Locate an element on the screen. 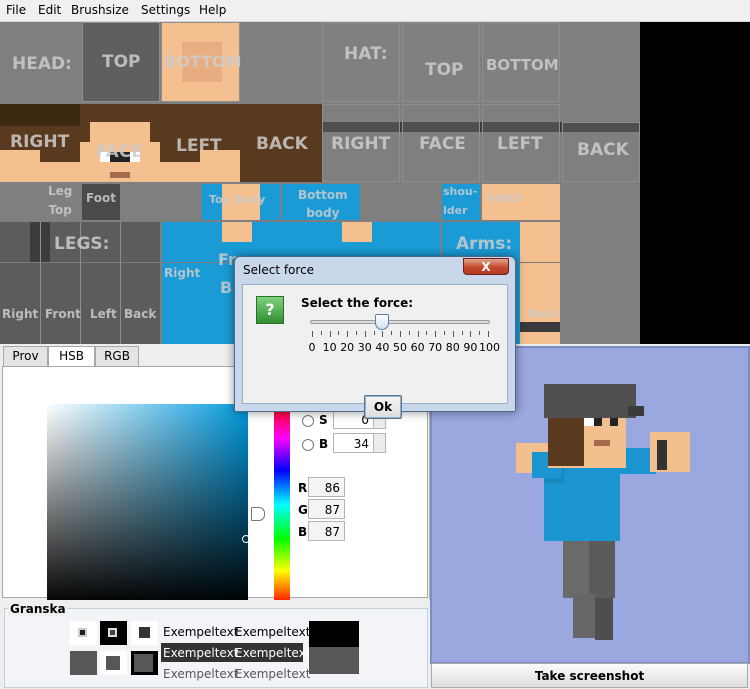 The width and height of the screenshot is (750, 689). legs-label: LEGS: is located at coordinates (82, 244).